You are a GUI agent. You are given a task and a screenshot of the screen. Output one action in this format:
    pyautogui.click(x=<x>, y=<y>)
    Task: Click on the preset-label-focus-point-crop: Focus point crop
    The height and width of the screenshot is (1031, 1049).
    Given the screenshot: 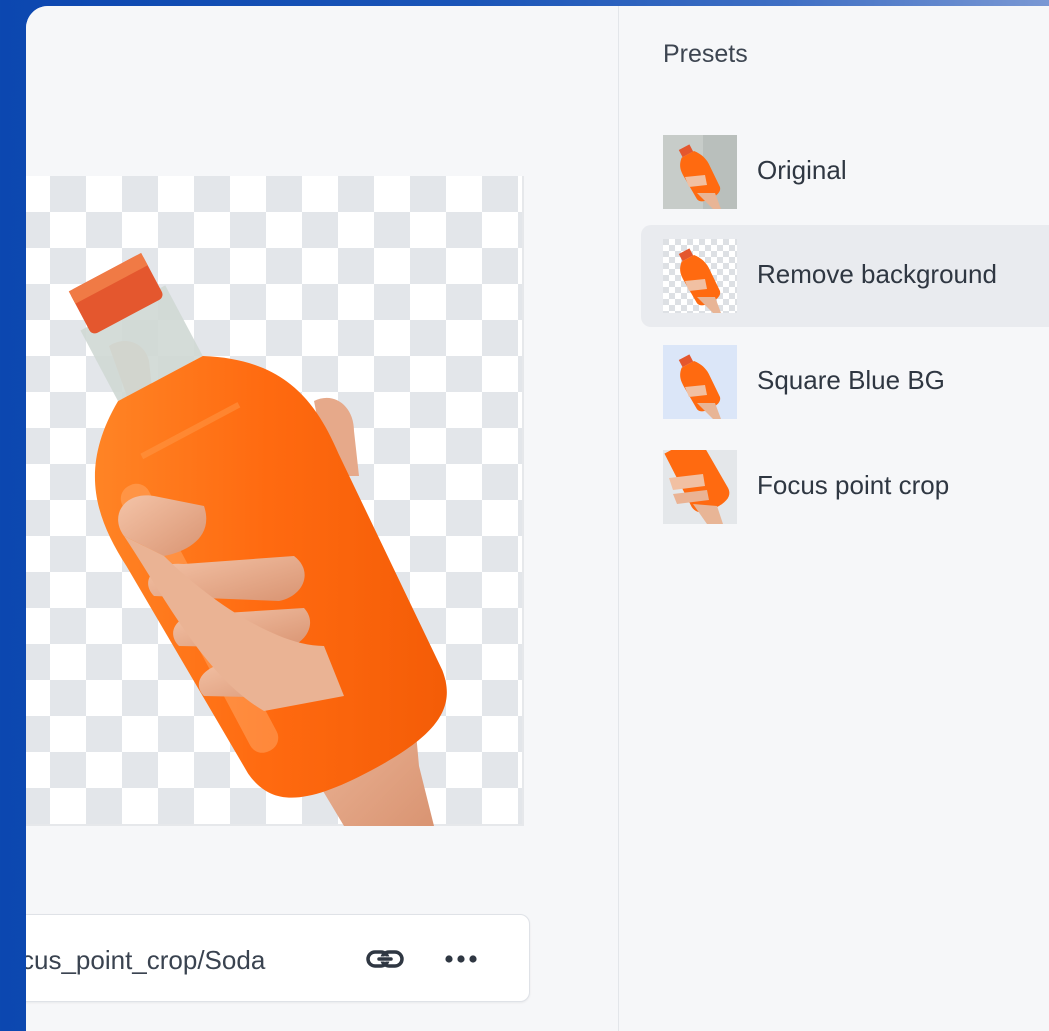 What is the action you would take?
    pyautogui.click(x=853, y=485)
    